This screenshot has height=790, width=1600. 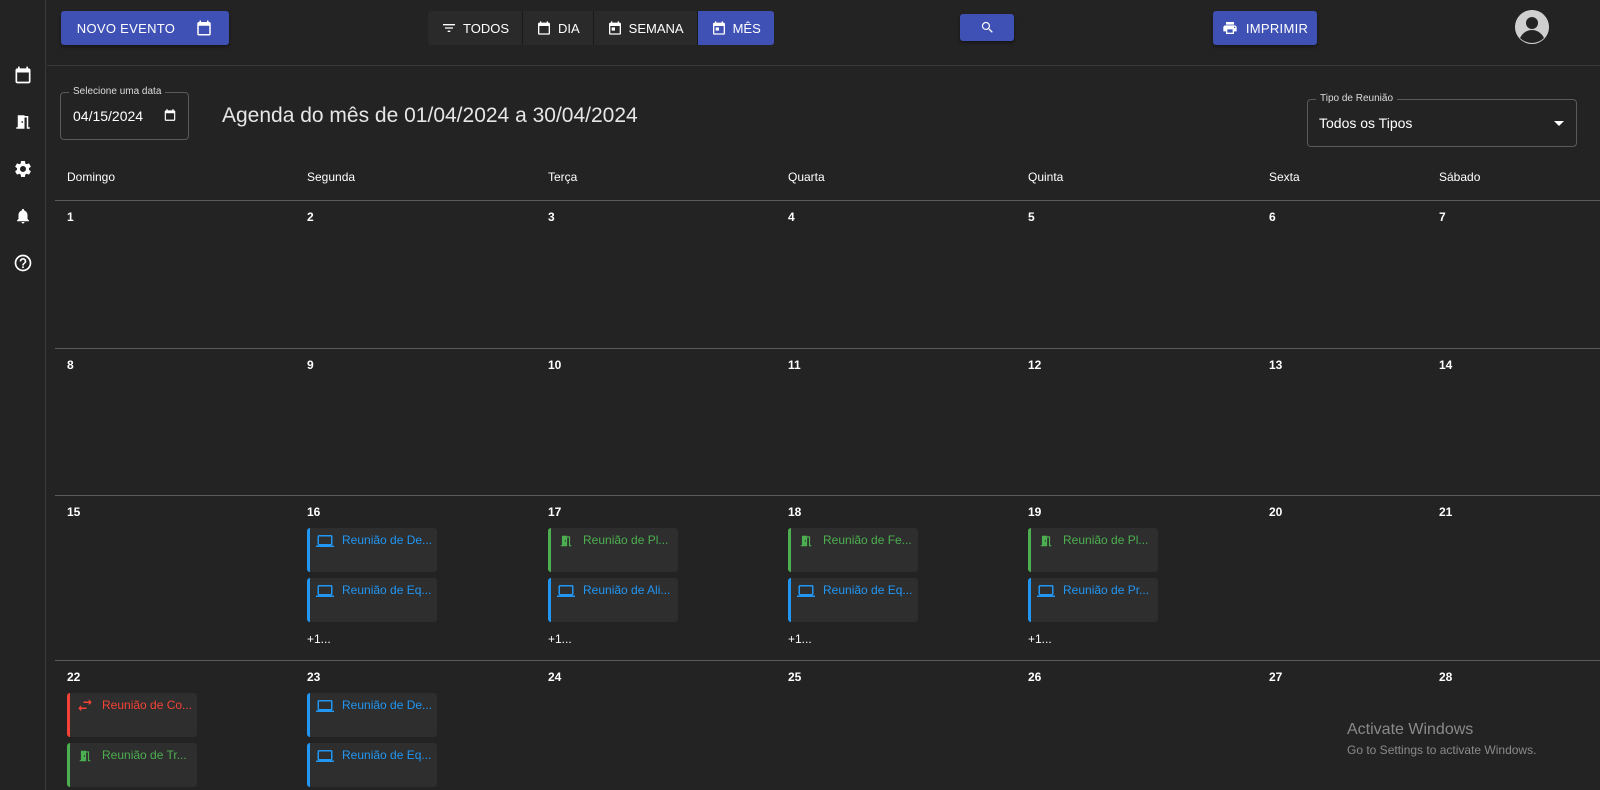 What do you see at coordinates (1265, 28) in the screenshot?
I see `print-button: IMPRIMIR` at bounding box center [1265, 28].